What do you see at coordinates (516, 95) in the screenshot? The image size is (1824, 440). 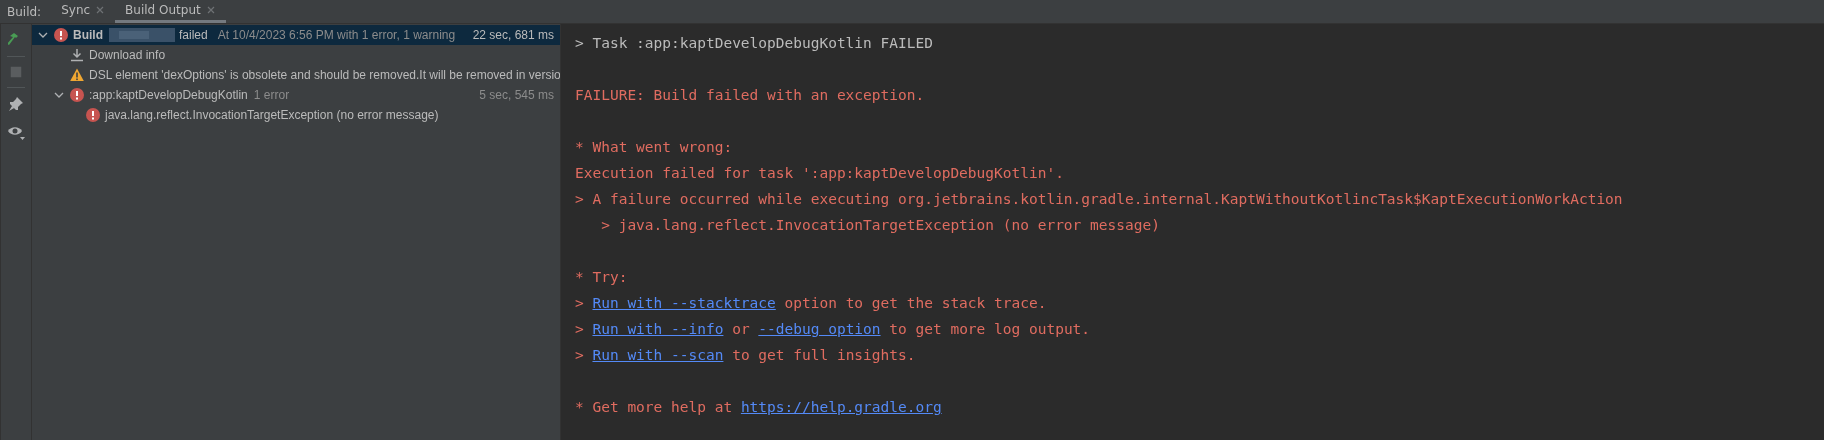 I see `duration: 5 sec, 545 ms` at bounding box center [516, 95].